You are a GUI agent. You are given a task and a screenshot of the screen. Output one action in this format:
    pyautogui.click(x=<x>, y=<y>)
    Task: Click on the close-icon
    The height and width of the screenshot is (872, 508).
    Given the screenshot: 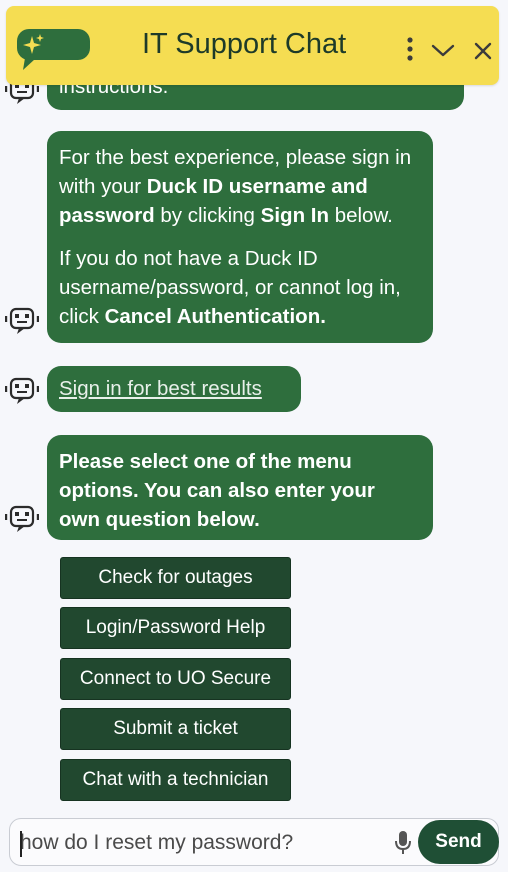 What is the action you would take?
    pyautogui.click(x=483, y=51)
    